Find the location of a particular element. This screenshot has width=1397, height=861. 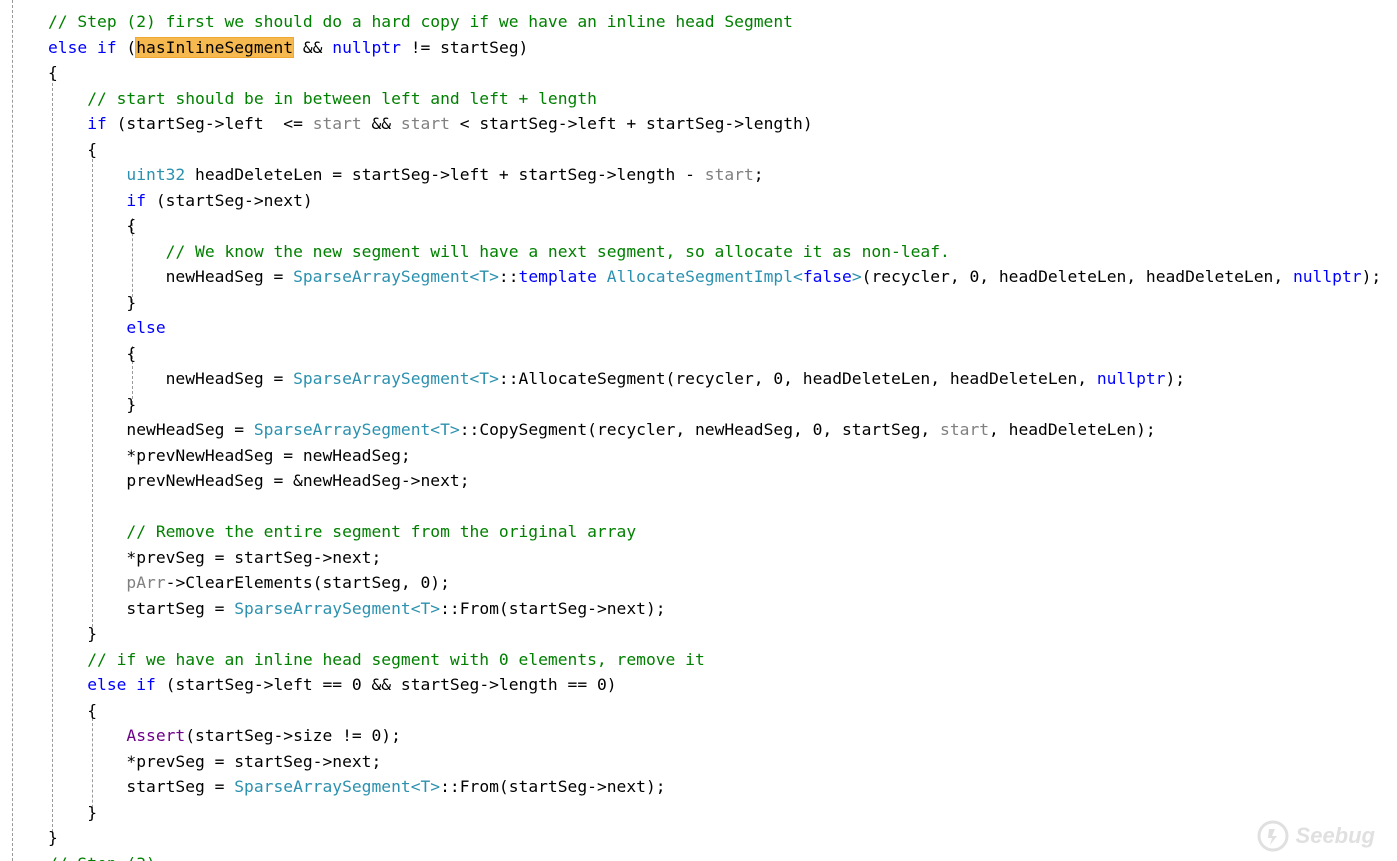

code-line: *prevSeg = startSeg->next; is located at coordinates (214, 761).